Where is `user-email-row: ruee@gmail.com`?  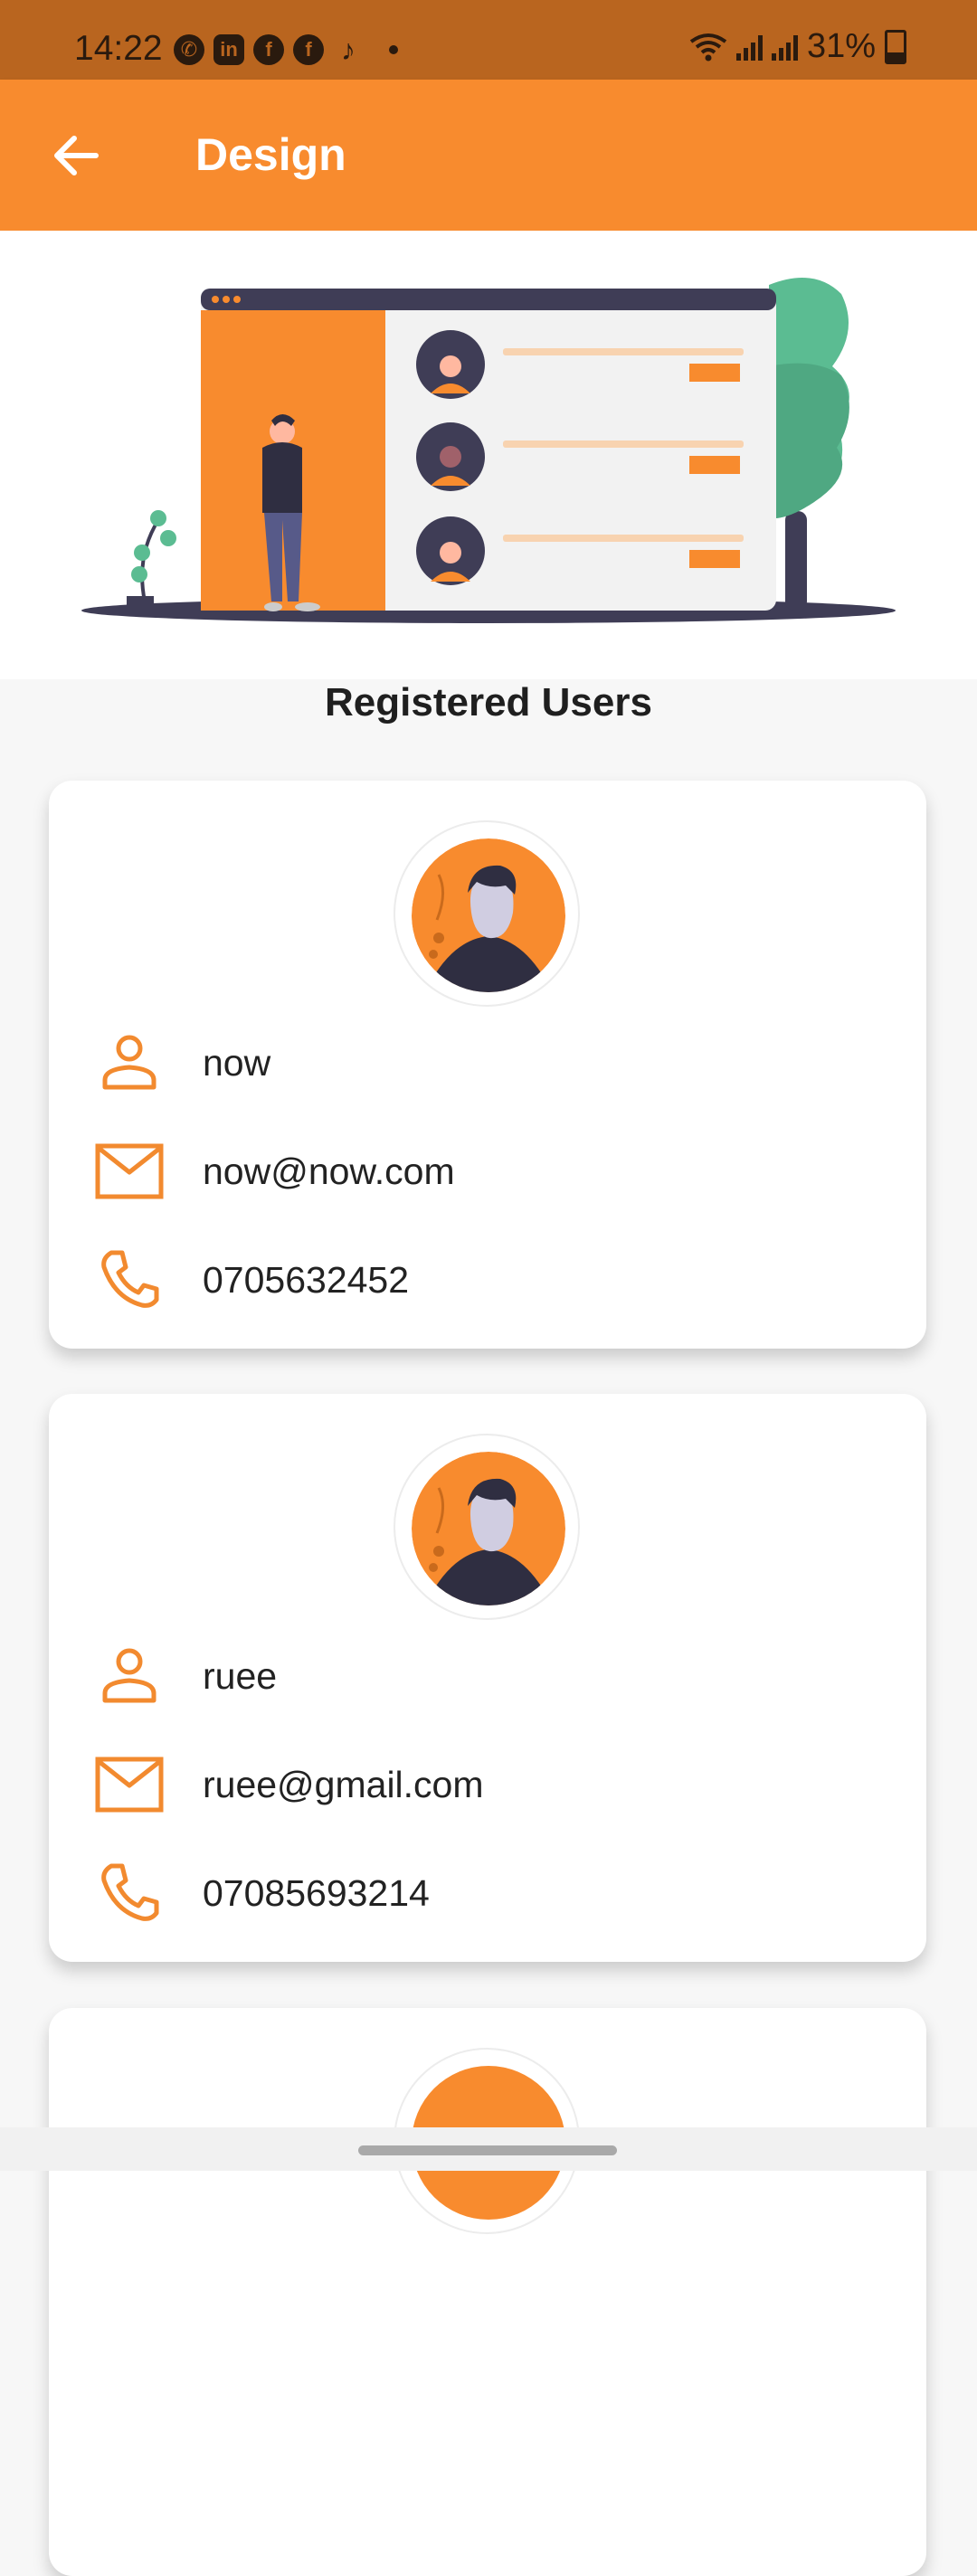
user-email-row: ruee@gmail.com is located at coordinates (481, 1785).